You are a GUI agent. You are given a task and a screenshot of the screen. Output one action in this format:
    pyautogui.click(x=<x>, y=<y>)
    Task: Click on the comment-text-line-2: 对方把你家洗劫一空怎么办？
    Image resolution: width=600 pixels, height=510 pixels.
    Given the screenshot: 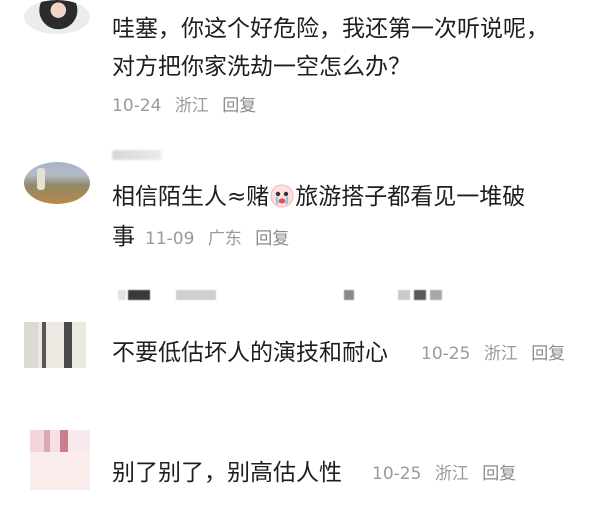 What is the action you would take?
    pyautogui.click(x=261, y=67)
    